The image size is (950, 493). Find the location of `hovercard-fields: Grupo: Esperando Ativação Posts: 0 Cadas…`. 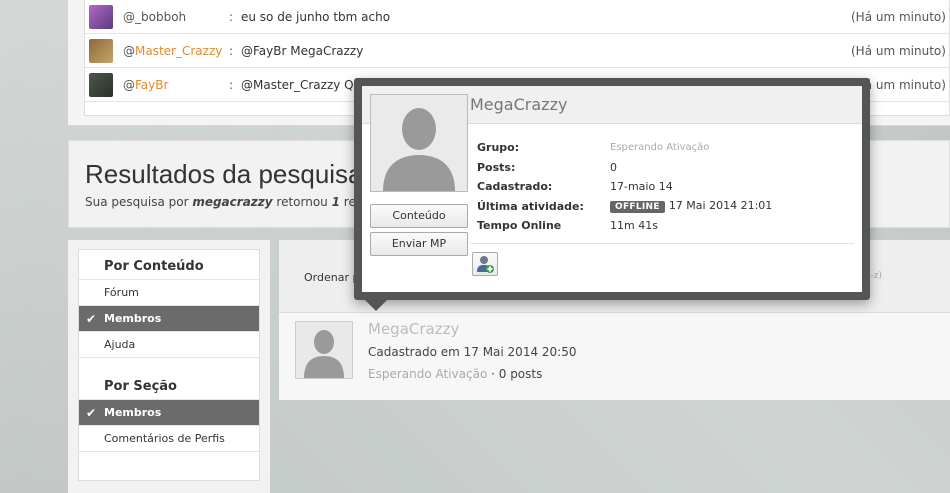

hovercard-fields: Grupo: Esperando Ativação Posts: 0 Cadas… is located at coordinates (624, 187).